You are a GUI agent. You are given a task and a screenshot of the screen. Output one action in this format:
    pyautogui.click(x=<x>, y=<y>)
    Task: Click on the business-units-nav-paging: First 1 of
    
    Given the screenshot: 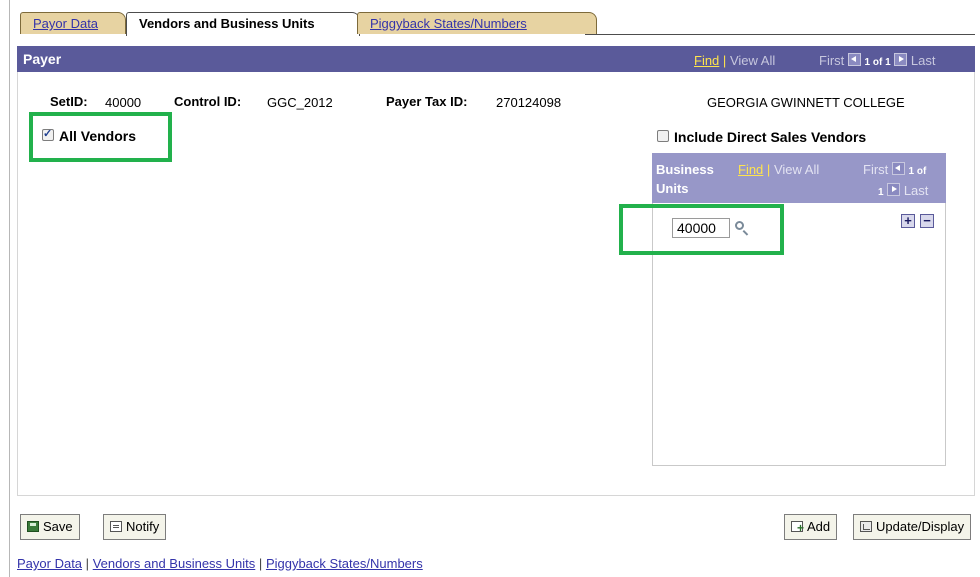 What is the action you would take?
    pyautogui.click(x=894, y=169)
    